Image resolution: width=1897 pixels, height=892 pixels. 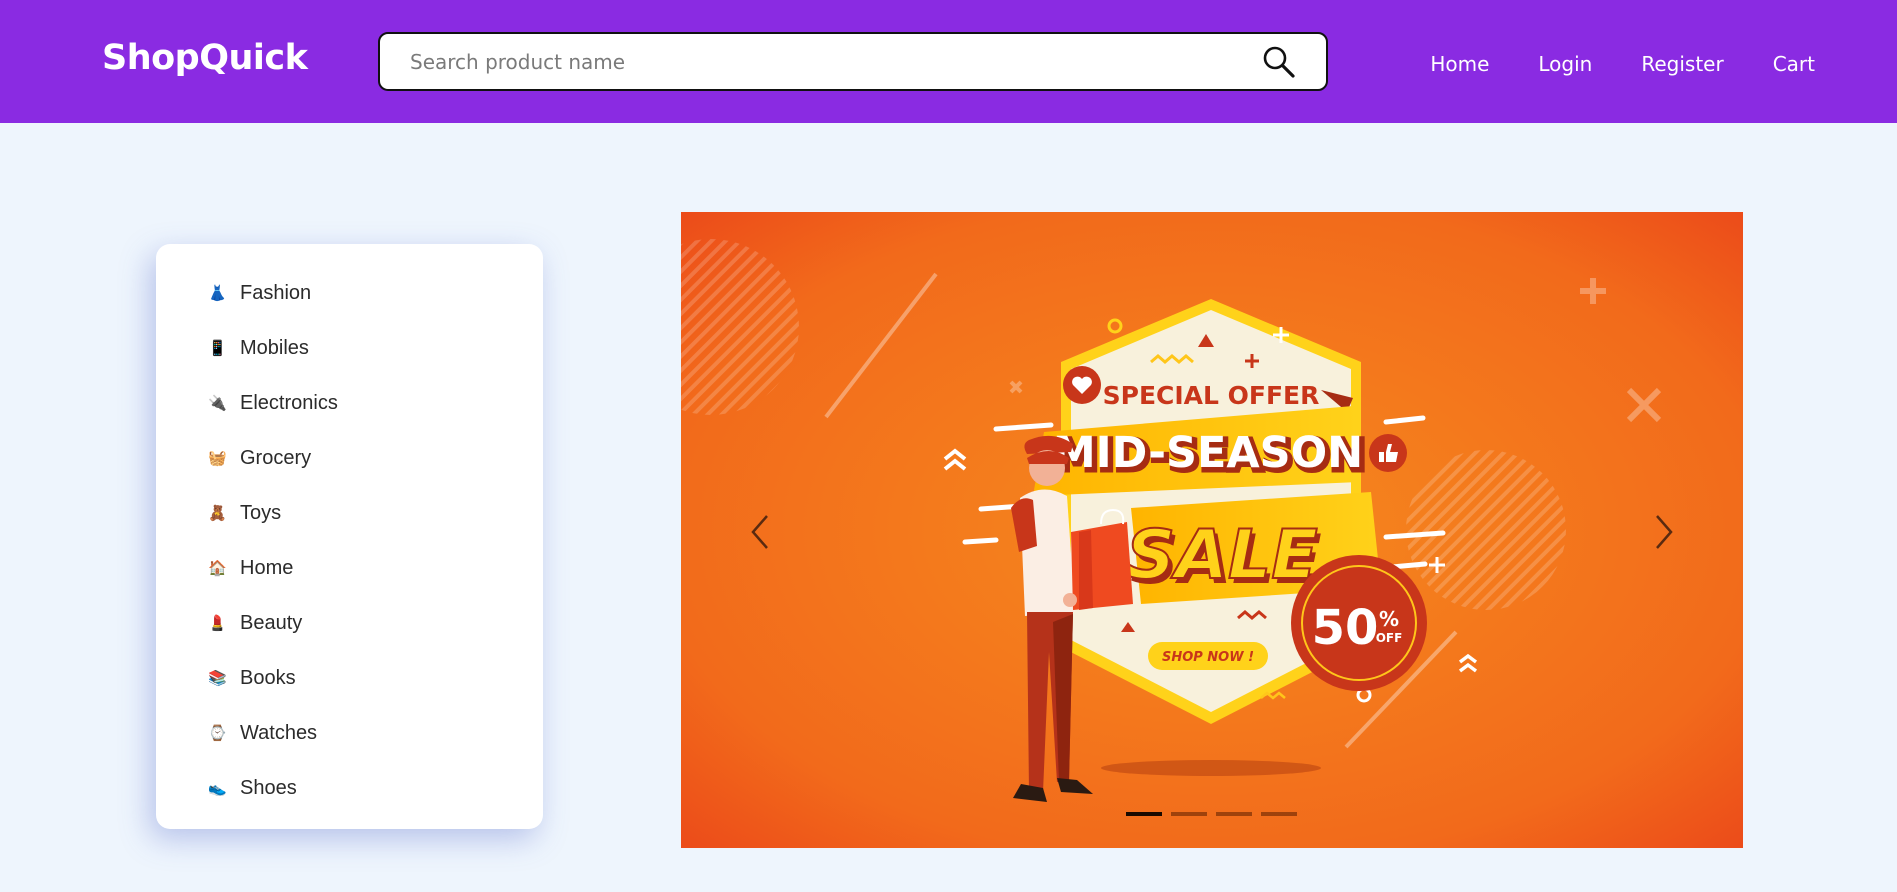 What do you see at coordinates (1221, 555) in the screenshot?
I see `banner-sale-text: SALE` at bounding box center [1221, 555].